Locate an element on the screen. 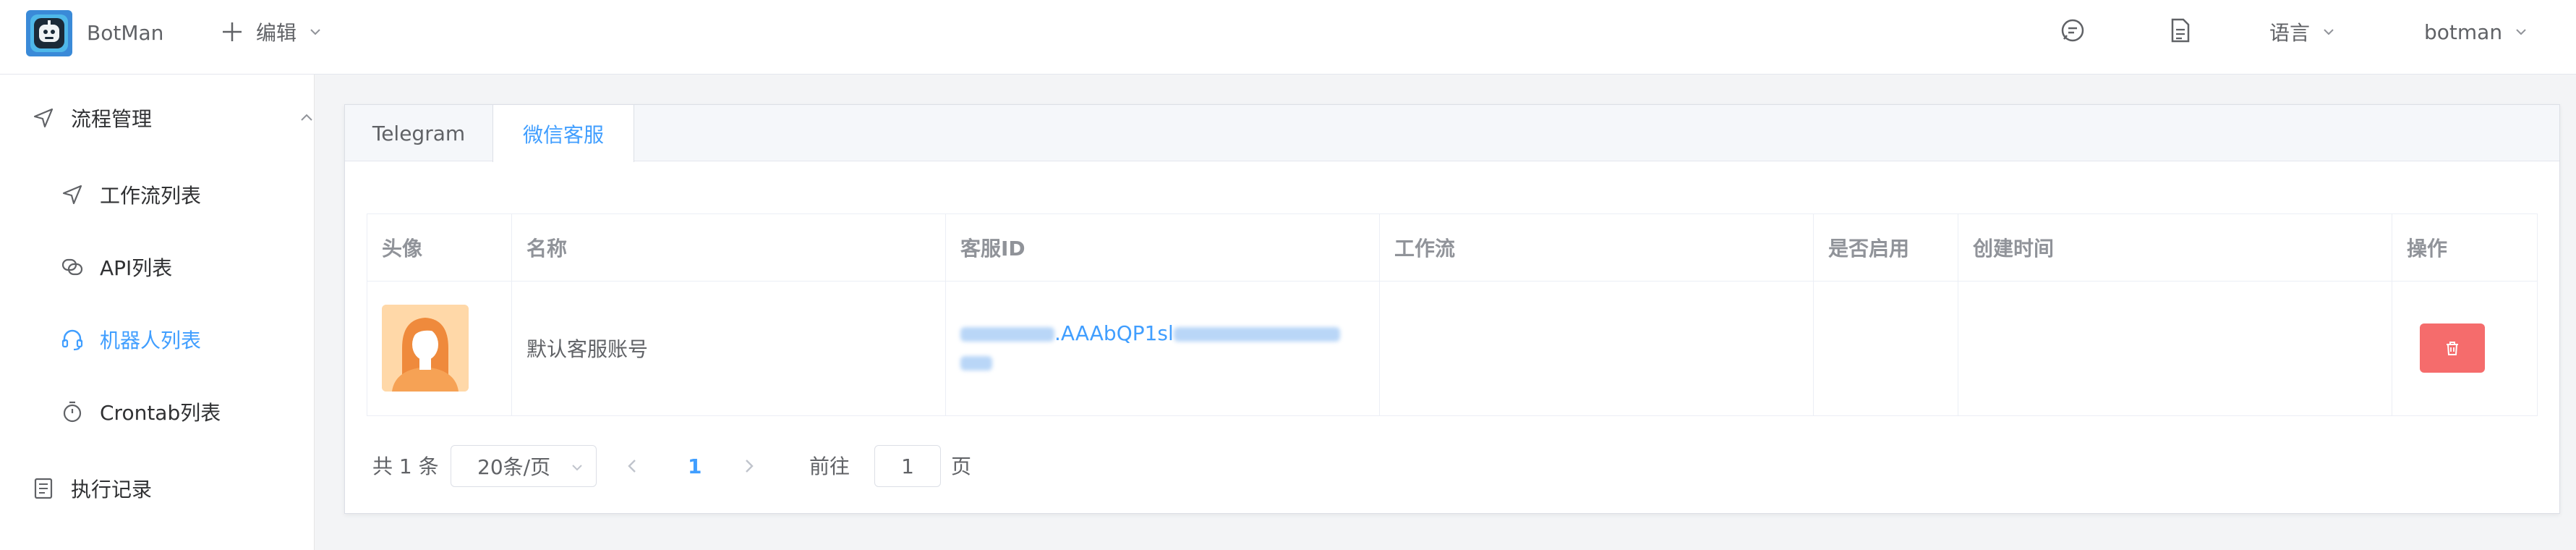 The height and width of the screenshot is (550, 2576). tab-wechat-service: 微信客服 is located at coordinates (563, 133).